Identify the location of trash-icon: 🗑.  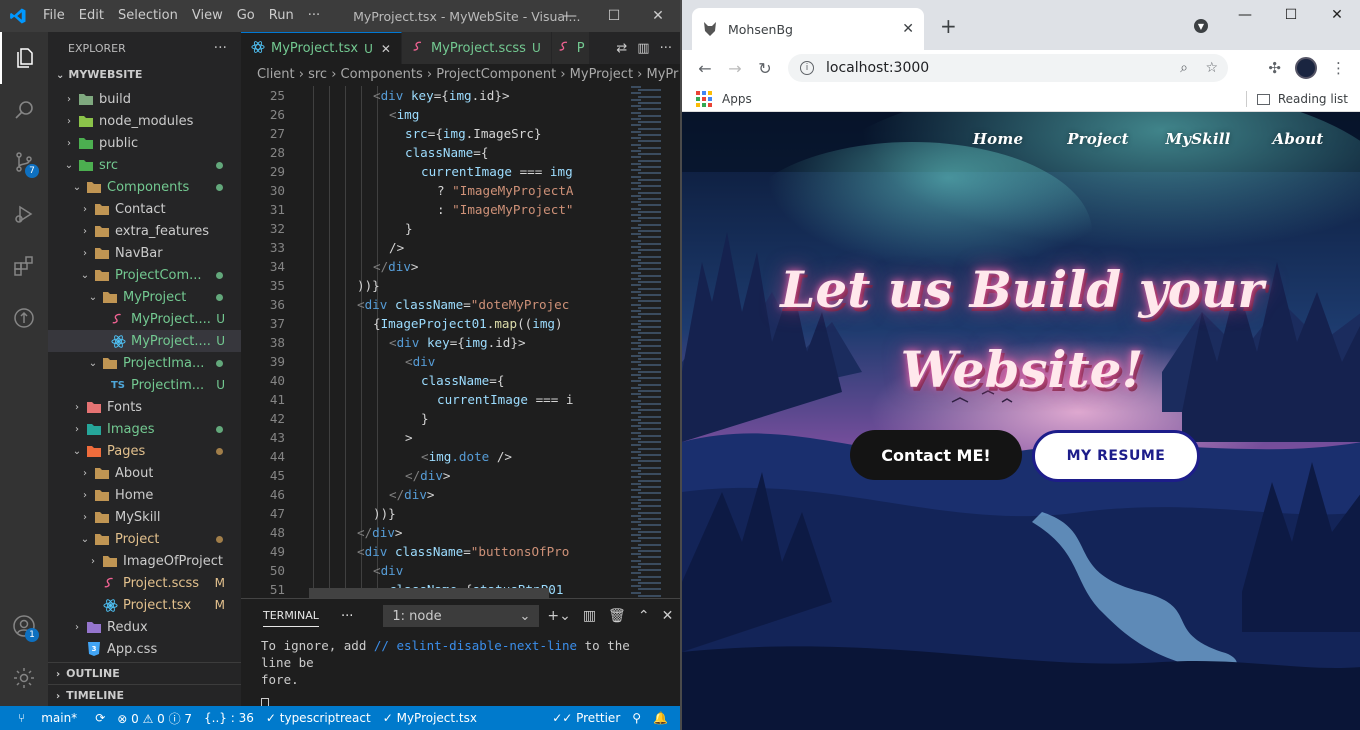
(617, 616).